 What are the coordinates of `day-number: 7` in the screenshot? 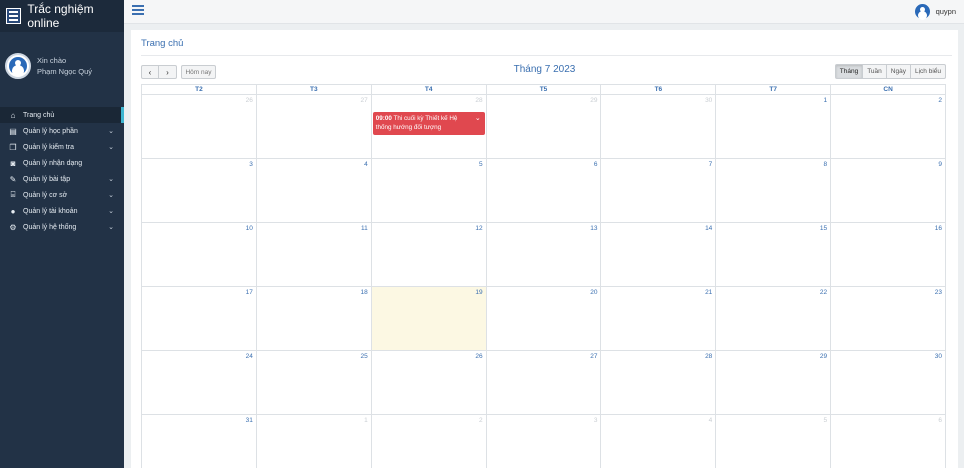 It's located at (711, 164).